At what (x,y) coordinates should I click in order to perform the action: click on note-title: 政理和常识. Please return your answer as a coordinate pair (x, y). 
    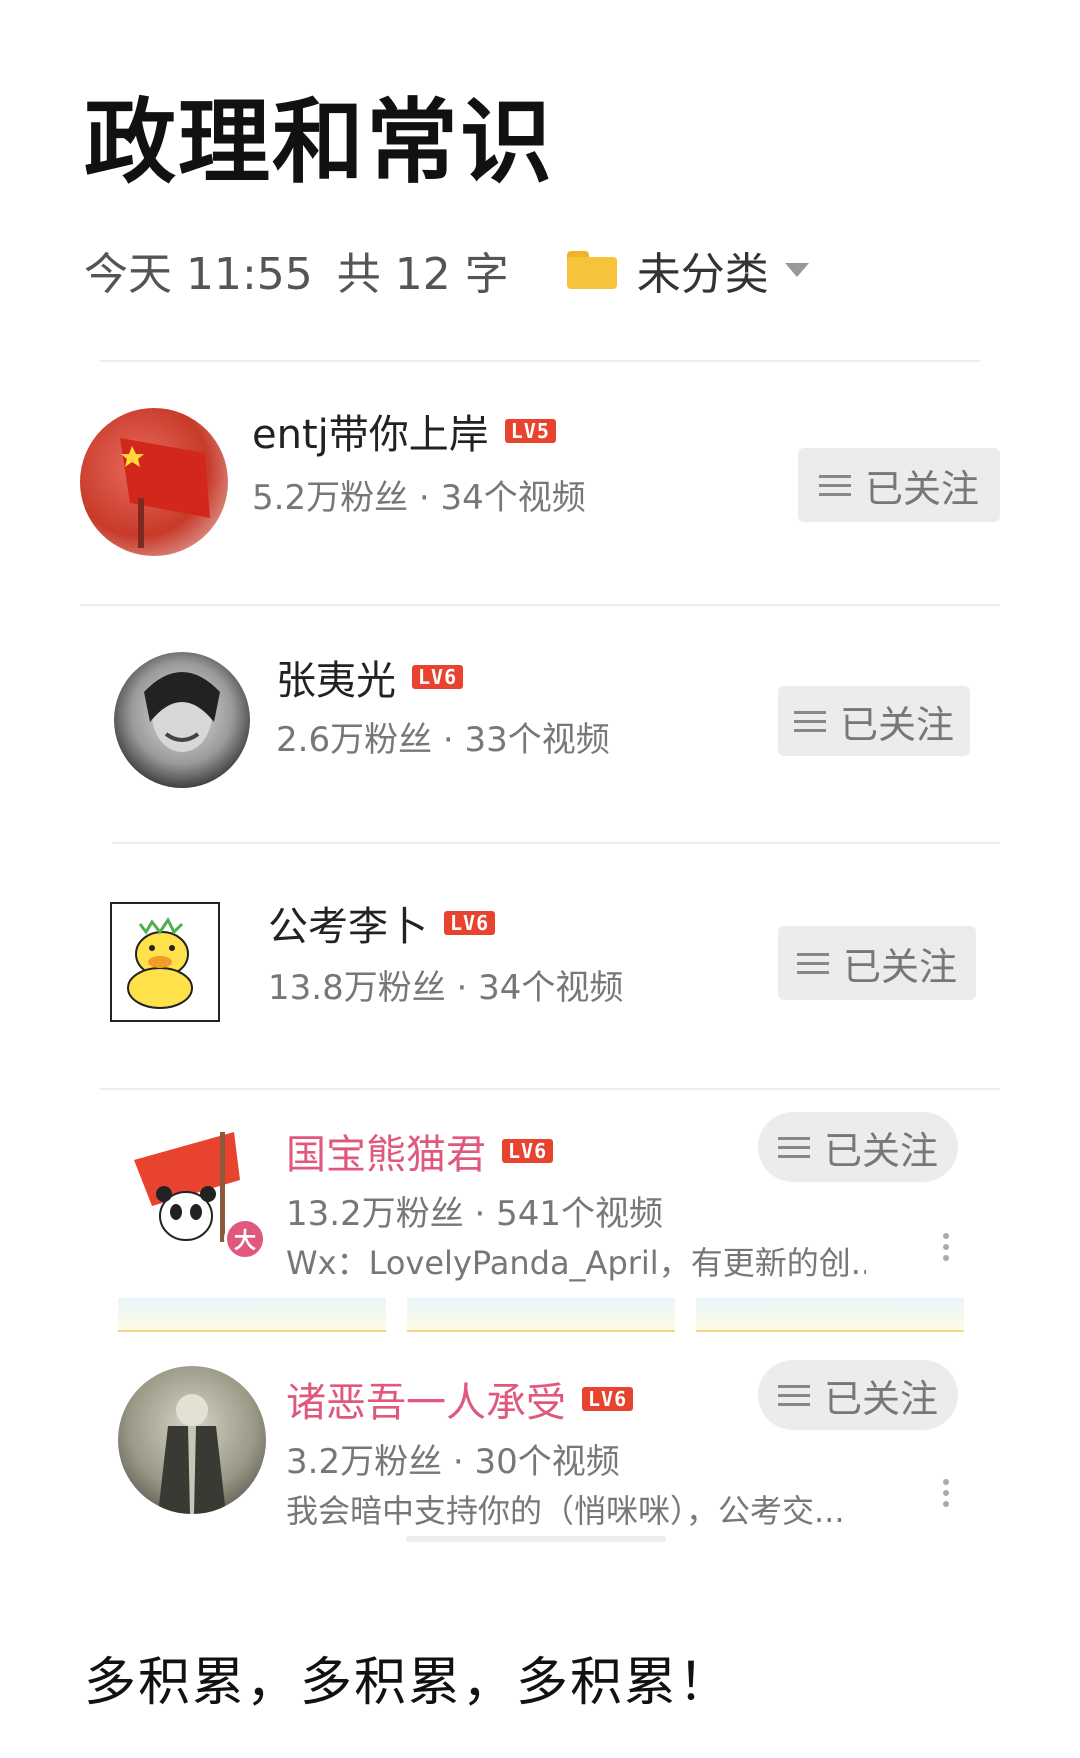
    Looking at the image, I should click on (319, 142).